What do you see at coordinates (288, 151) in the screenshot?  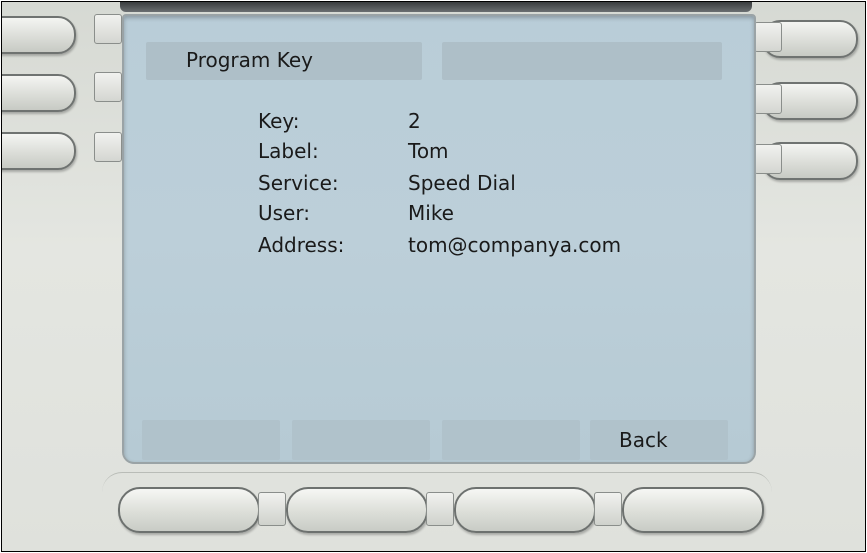 I see `field-label: Label:` at bounding box center [288, 151].